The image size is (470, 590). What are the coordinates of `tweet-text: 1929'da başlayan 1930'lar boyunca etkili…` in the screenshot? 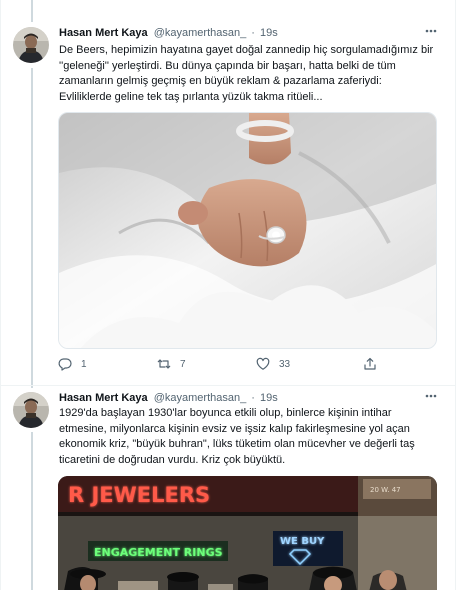 It's located at (249, 437).